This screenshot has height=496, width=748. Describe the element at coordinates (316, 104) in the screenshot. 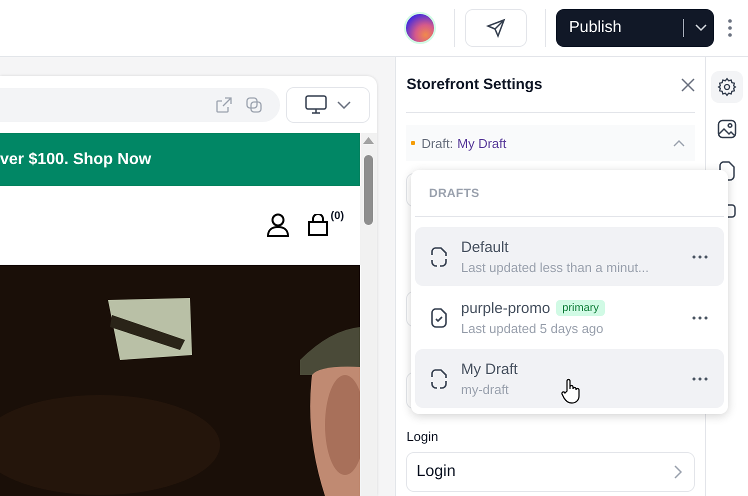

I see `monitor-icon` at that location.